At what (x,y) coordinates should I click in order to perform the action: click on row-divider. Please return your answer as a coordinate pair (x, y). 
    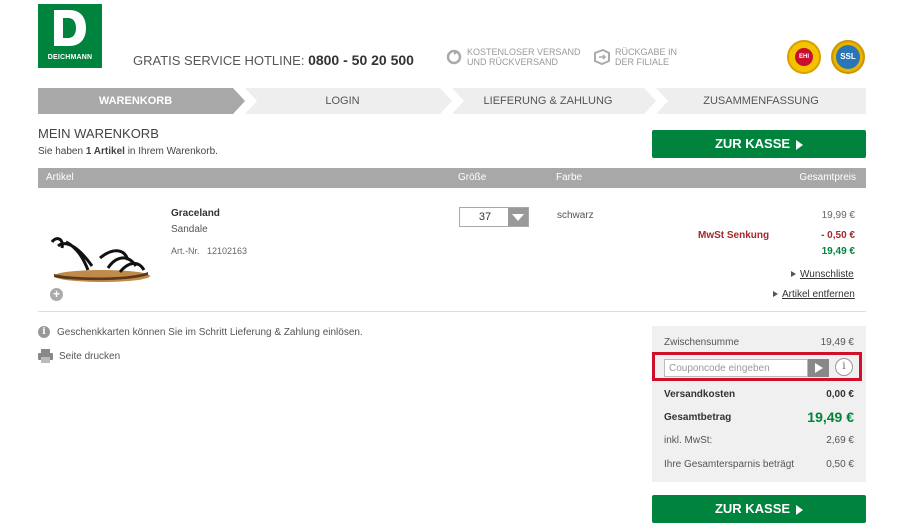
    Looking at the image, I should click on (452, 311).